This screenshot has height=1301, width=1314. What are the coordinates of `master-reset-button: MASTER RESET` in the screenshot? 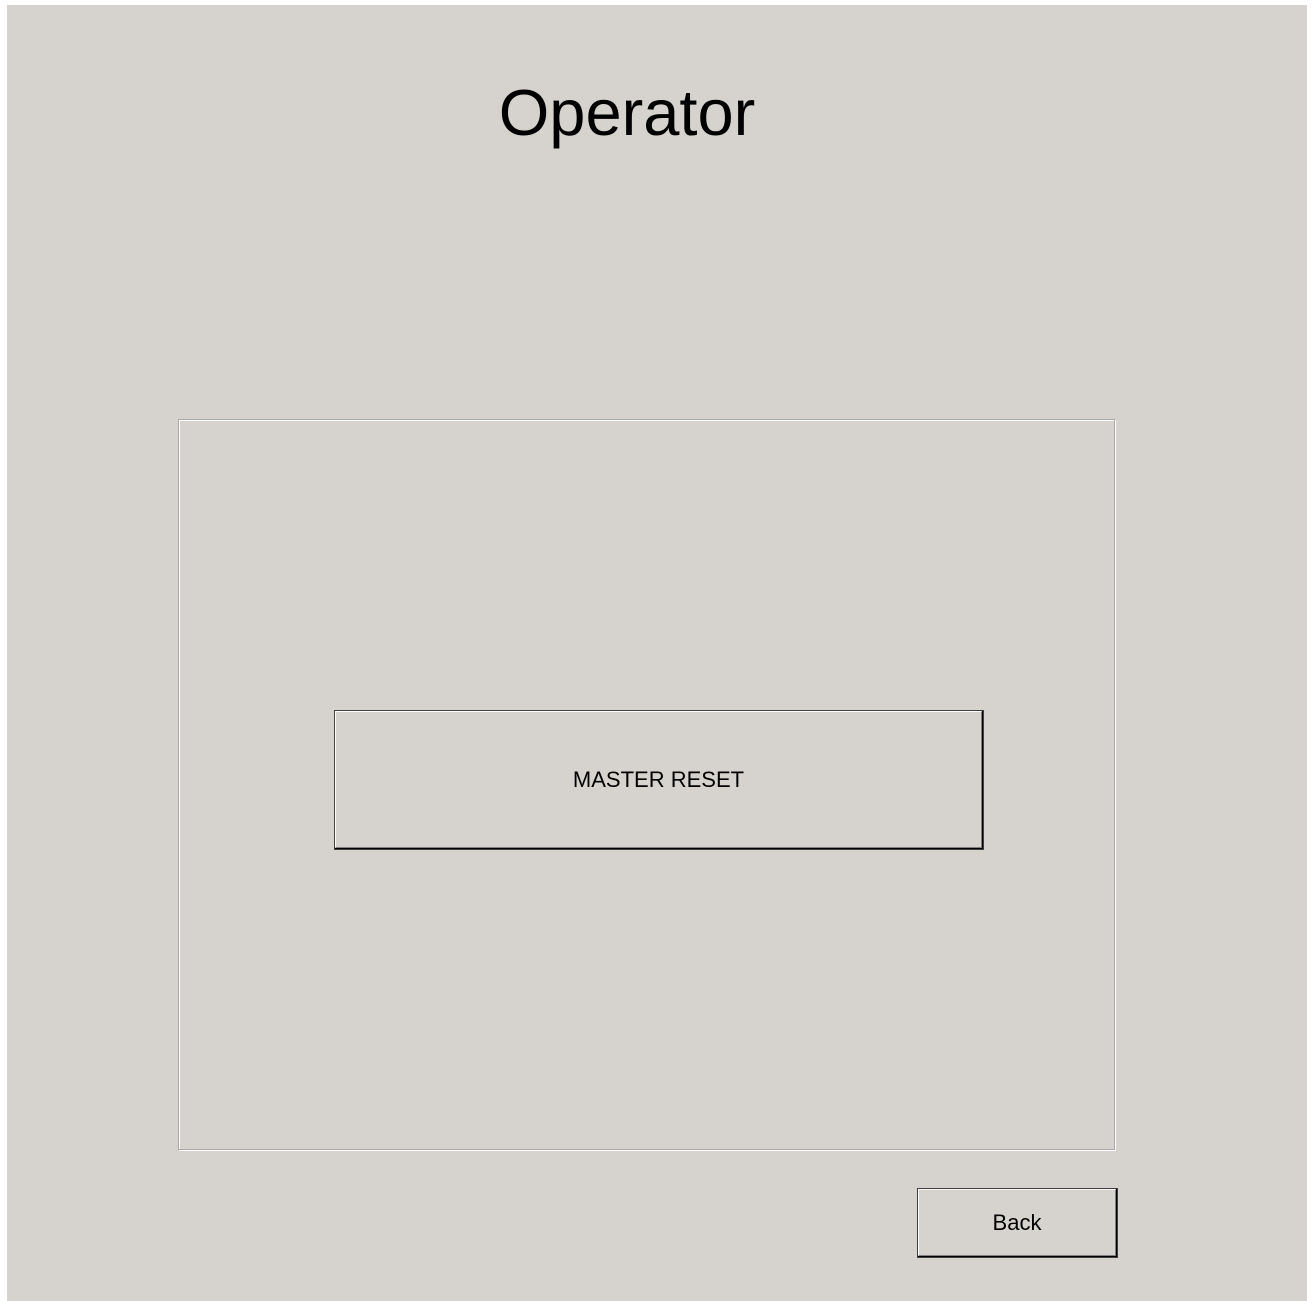 It's located at (659, 780).